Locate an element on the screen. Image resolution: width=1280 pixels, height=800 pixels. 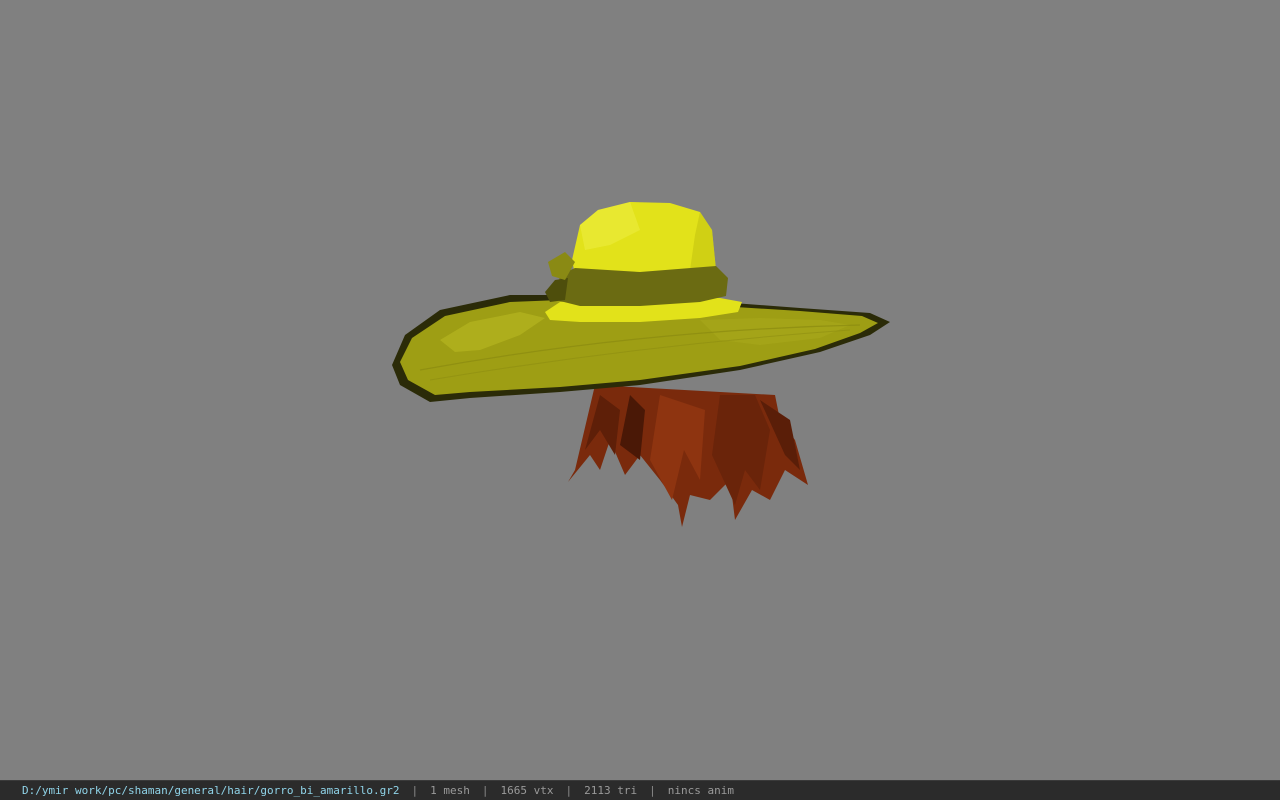
animation-label: nincs anim is located at coordinates (700, 790).